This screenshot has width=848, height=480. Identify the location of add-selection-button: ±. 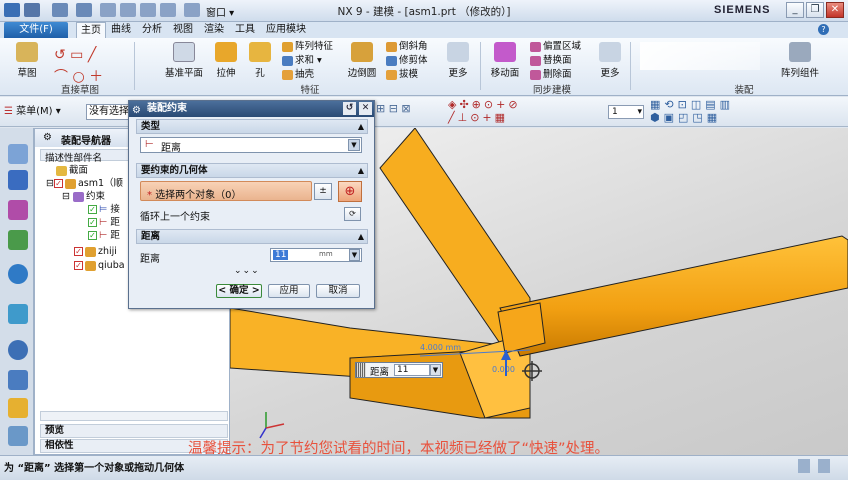
(323, 191).